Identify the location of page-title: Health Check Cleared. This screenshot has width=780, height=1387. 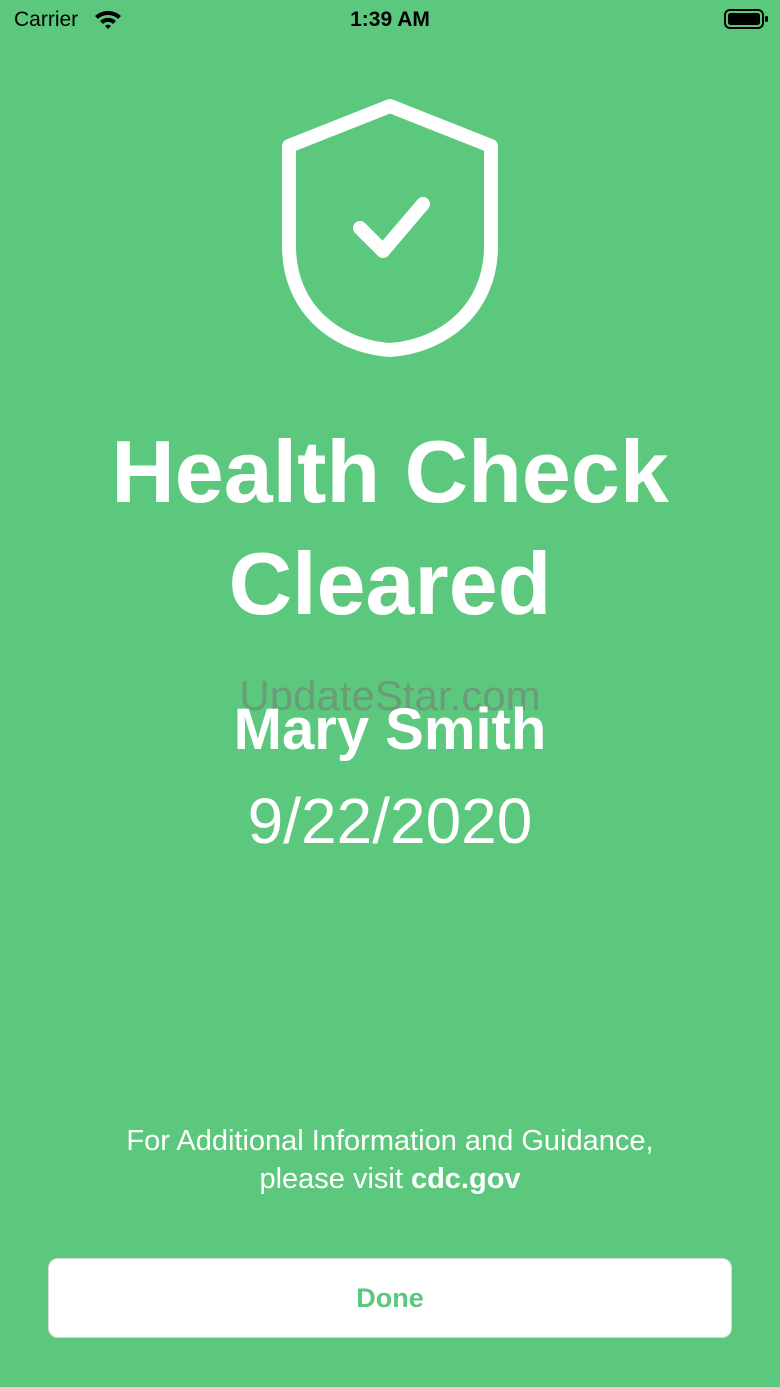
(390, 528).